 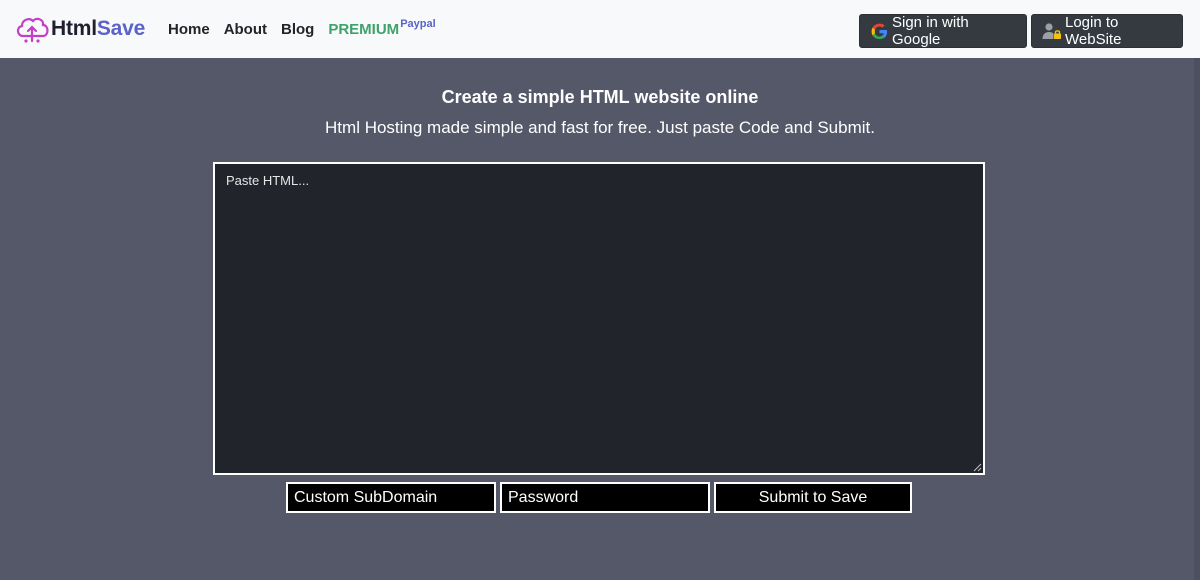 I want to click on google-signin-button: Sign in with Google, so click(x=943, y=31).